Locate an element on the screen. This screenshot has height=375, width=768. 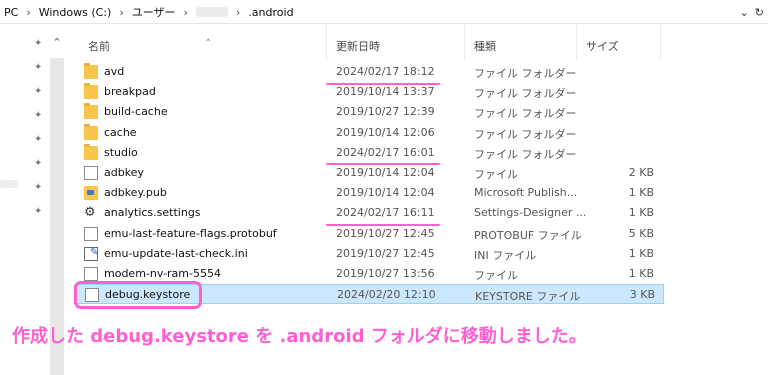
nav-item-partial is located at coordinates (9, 184).